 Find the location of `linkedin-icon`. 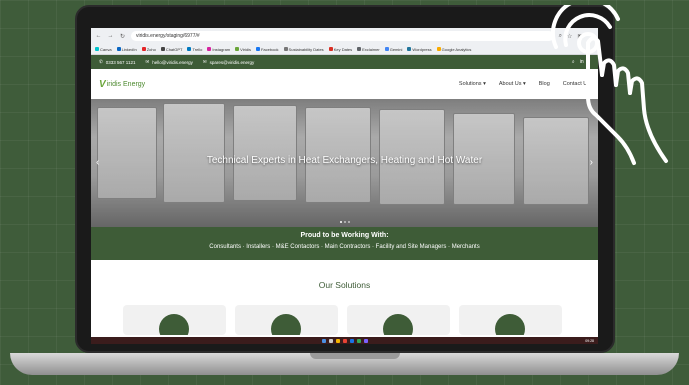

linkedin-icon is located at coordinates (118, 49).